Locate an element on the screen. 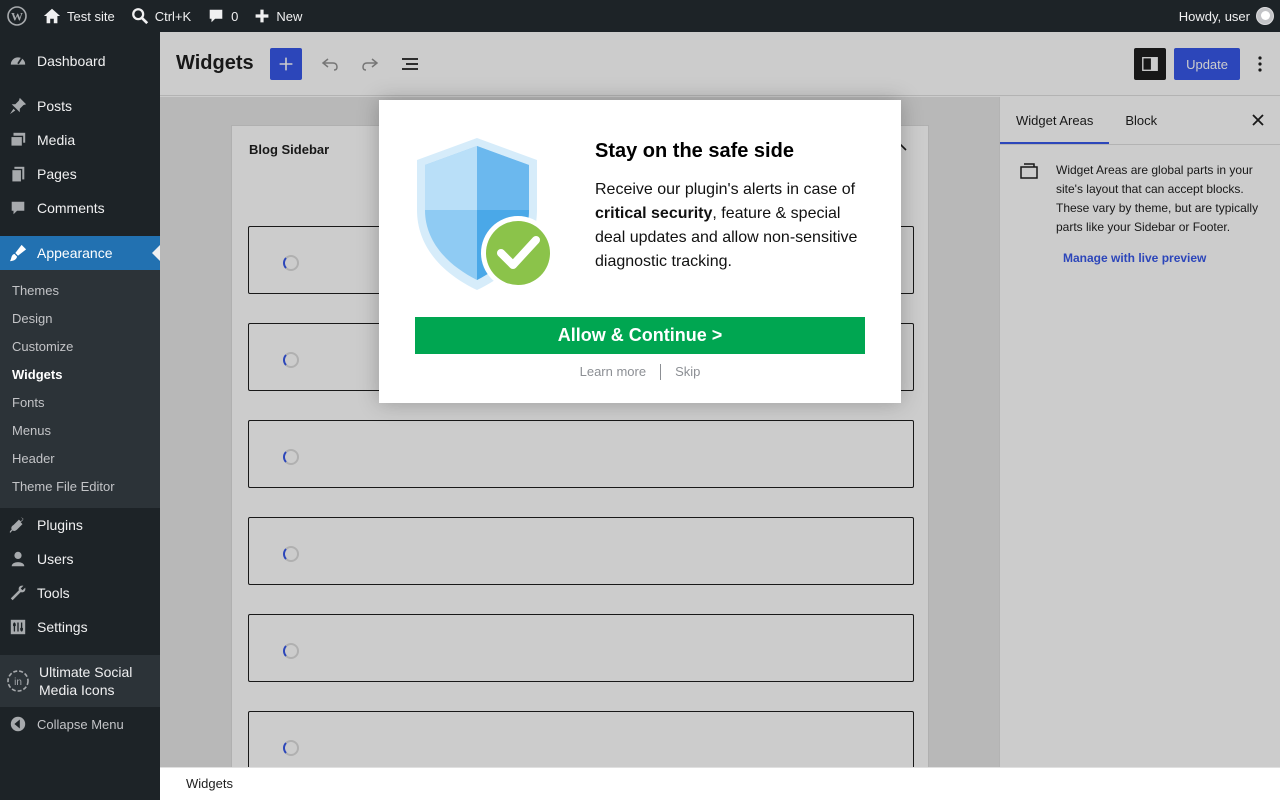  home-icon is located at coordinates (52, 16).